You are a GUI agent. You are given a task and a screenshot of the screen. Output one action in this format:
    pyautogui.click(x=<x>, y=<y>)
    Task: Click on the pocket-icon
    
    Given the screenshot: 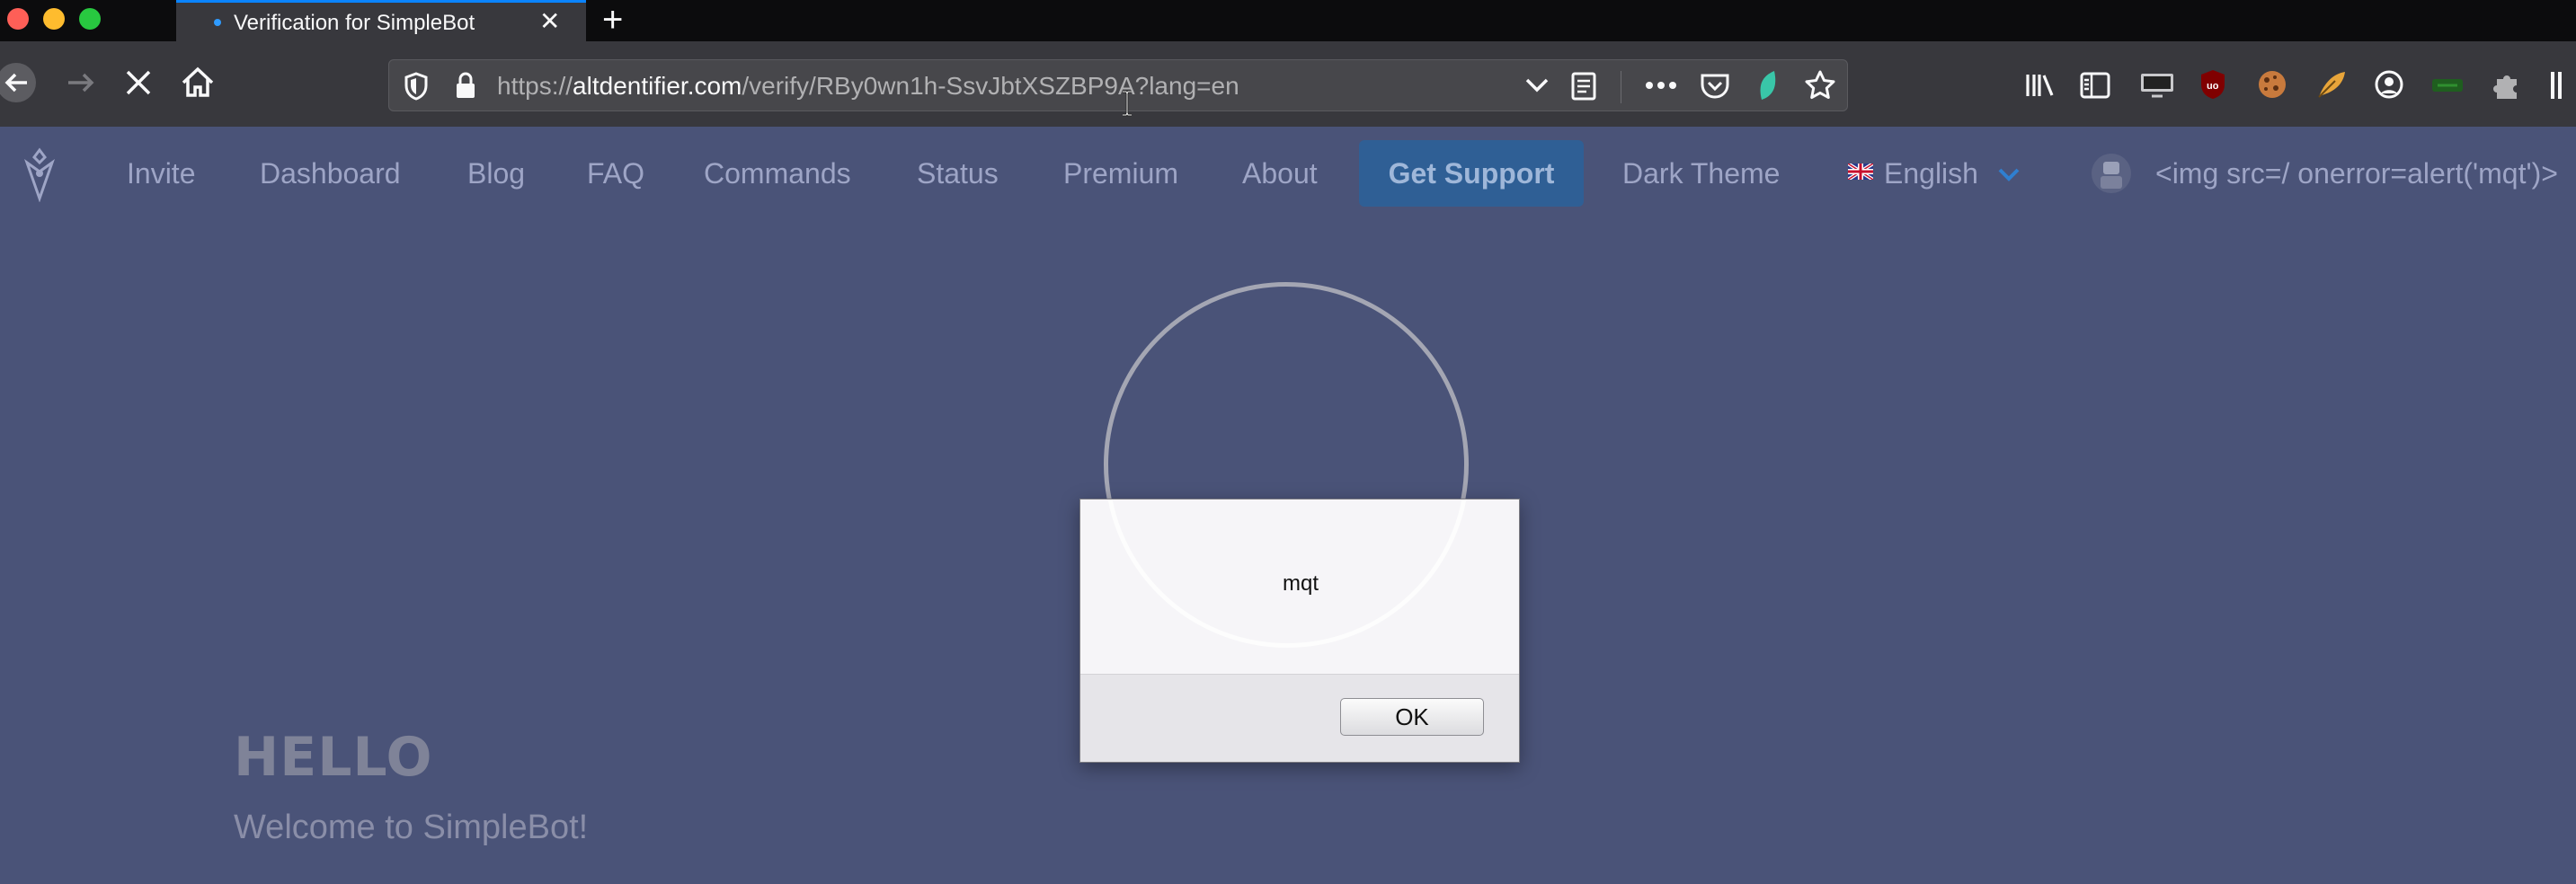 What is the action you would take?
    pyautogui.click(x=1715, y=85)
    